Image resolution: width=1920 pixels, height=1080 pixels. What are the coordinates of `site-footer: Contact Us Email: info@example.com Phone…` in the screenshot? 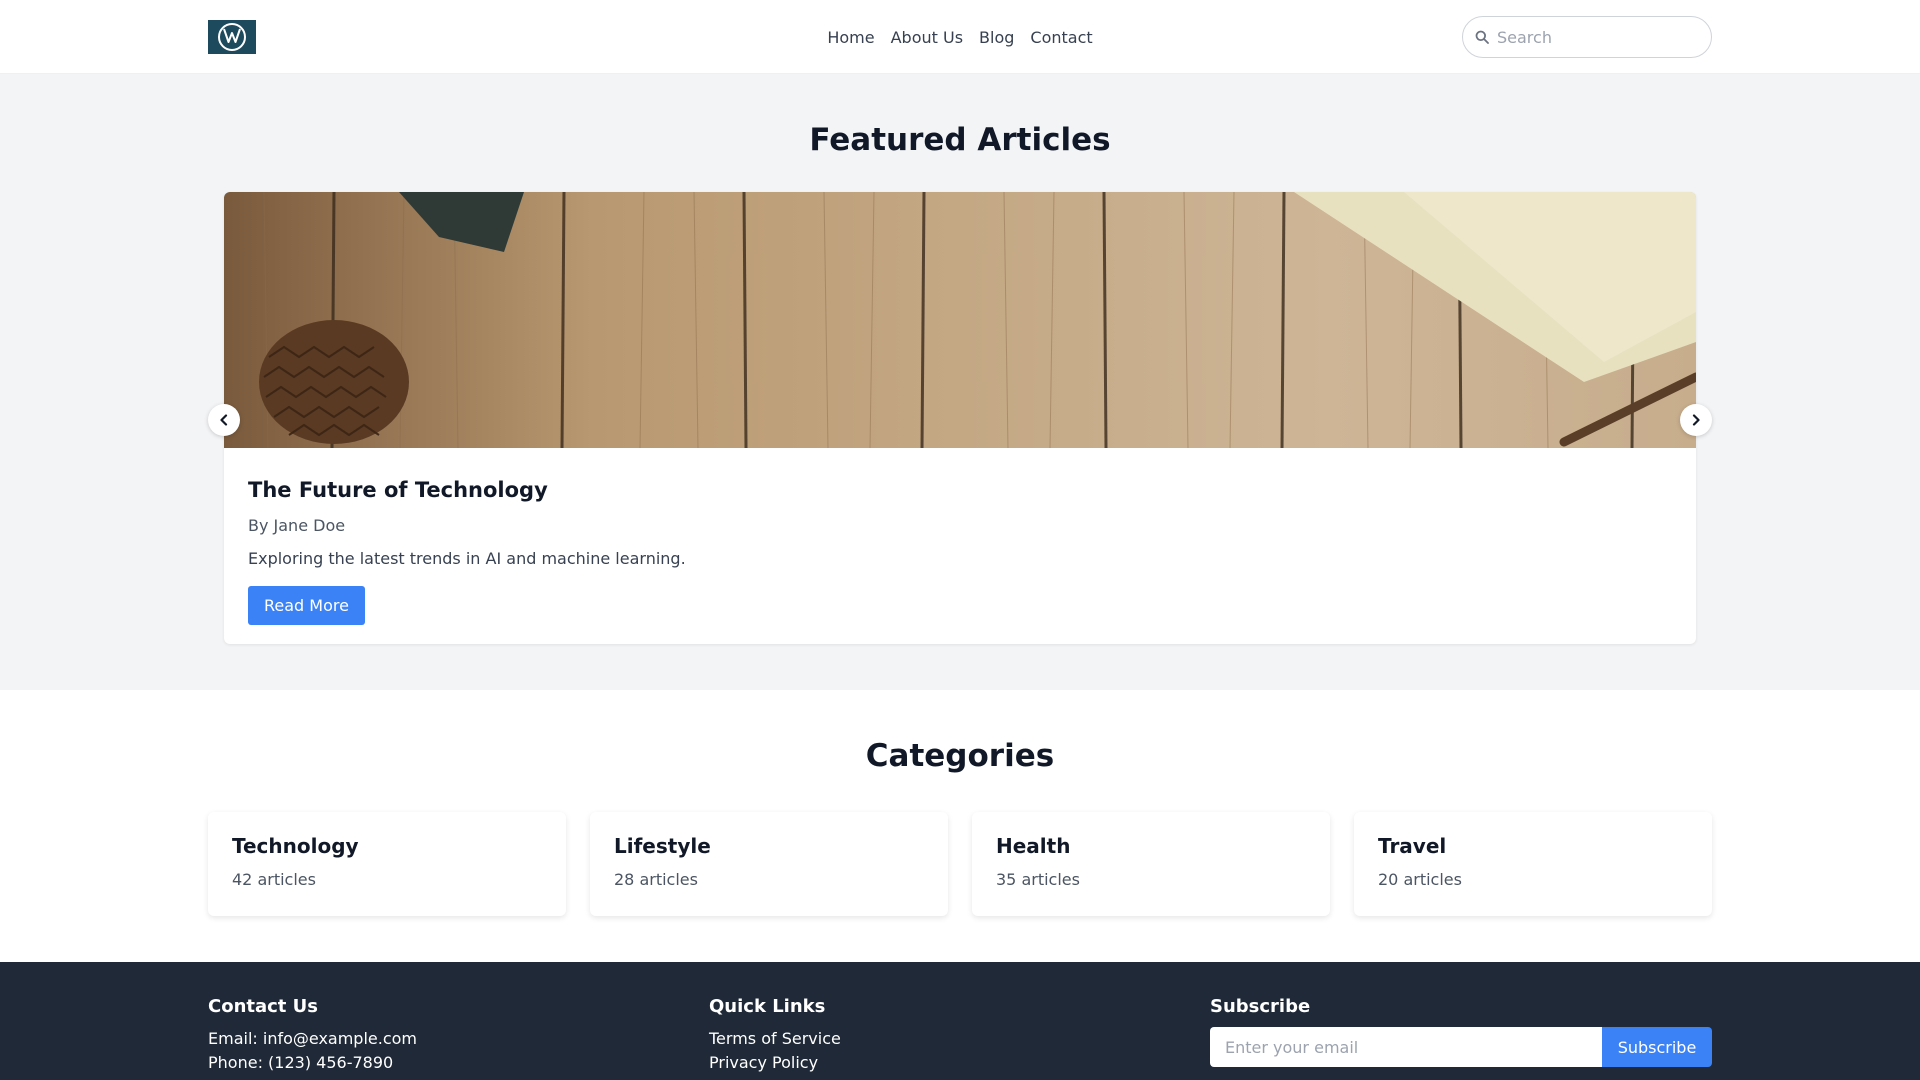 It's located at (960, 1021).